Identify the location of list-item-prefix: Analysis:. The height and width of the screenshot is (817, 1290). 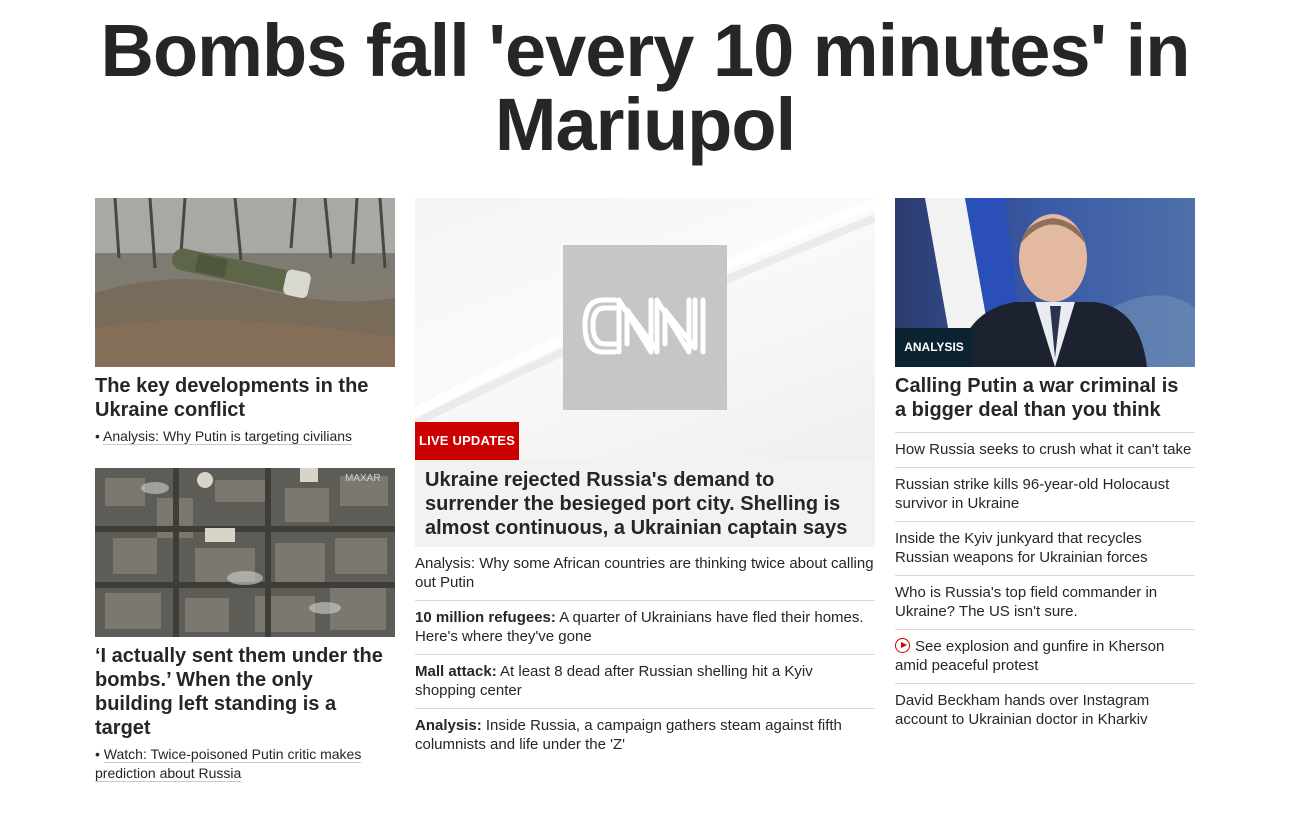
(448, 725).